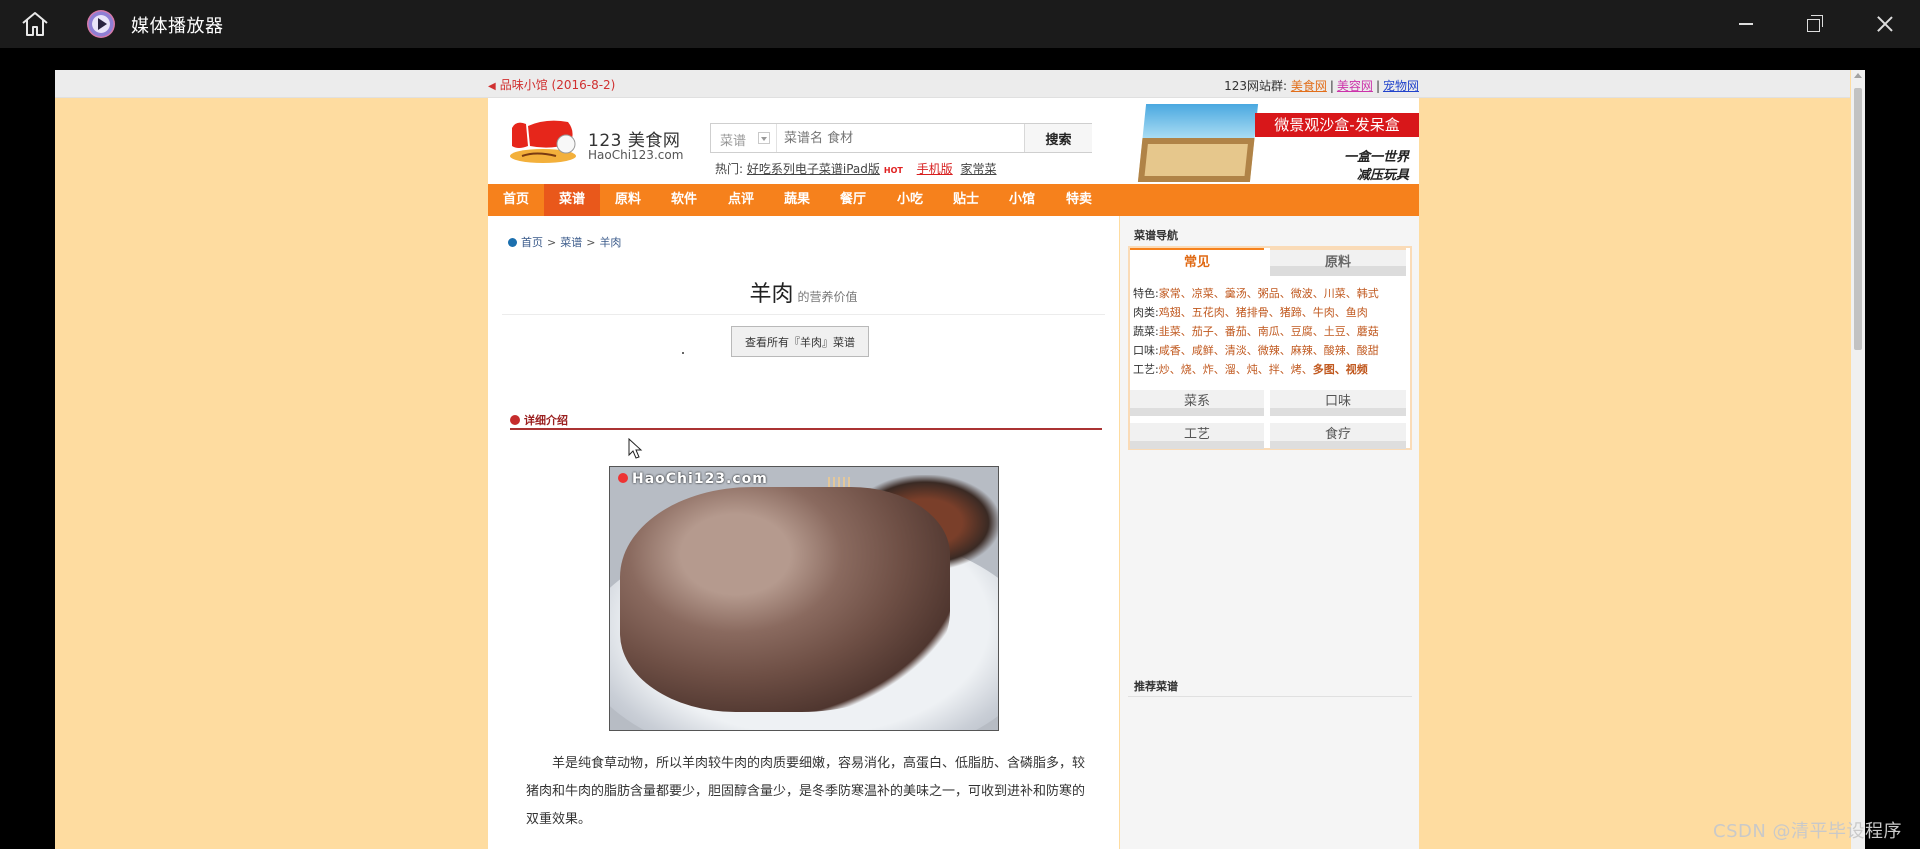 The image size is (1920, 849). Describe the element at coordinates (1197, 436) in the screenshot. I see `technique-button: 工艺` at that location.